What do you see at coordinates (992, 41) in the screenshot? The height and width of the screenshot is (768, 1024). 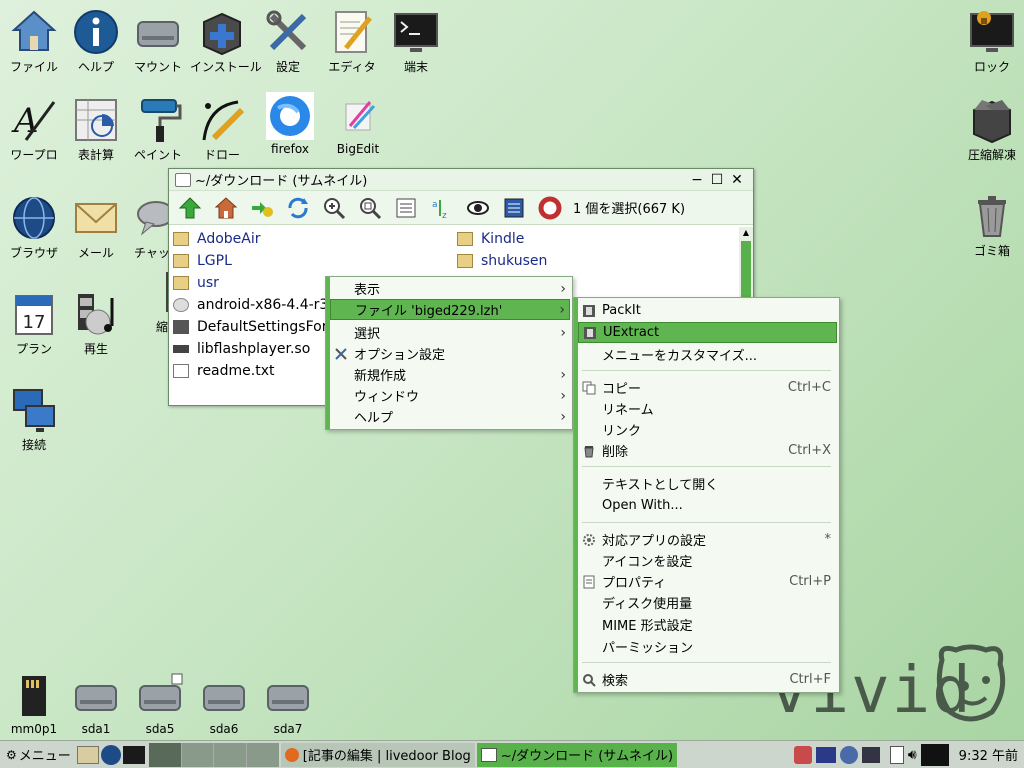 I see `desktop-icon-lock: ロック` at bounding box center [992, 41].